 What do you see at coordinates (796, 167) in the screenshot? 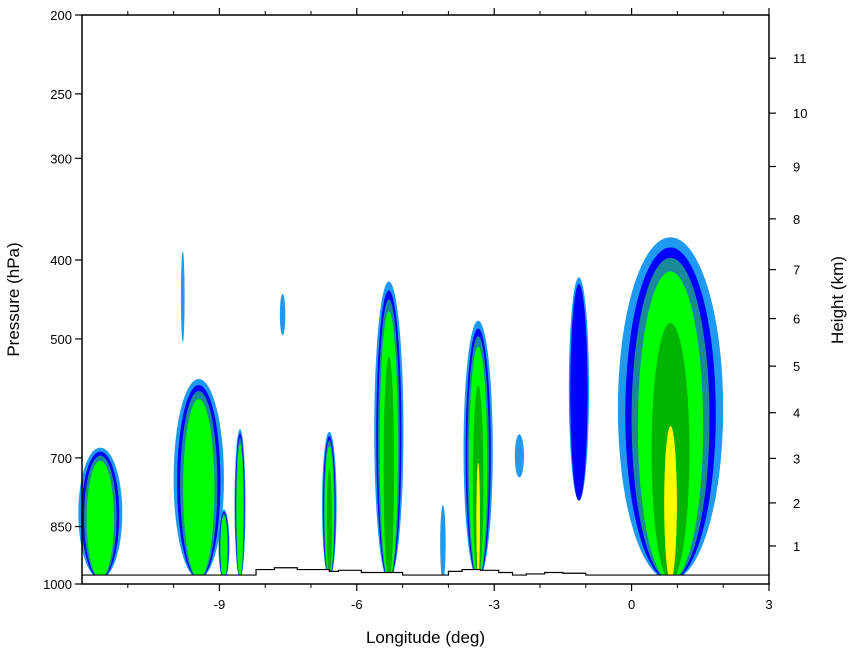
I see `height-tick-label: 9` at bounding box center [796, 167].